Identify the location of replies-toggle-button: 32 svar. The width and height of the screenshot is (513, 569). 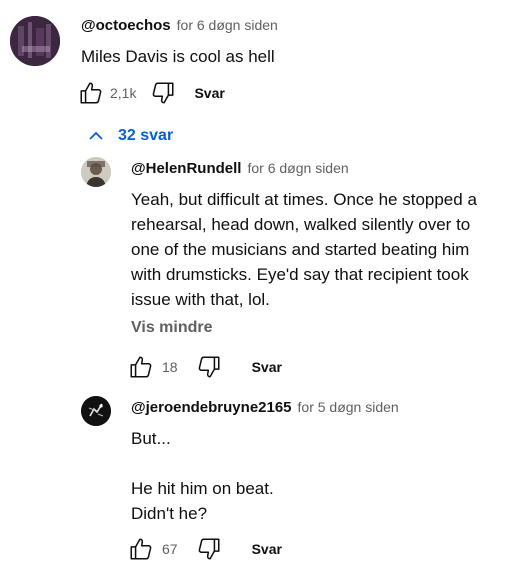
(129, 136).